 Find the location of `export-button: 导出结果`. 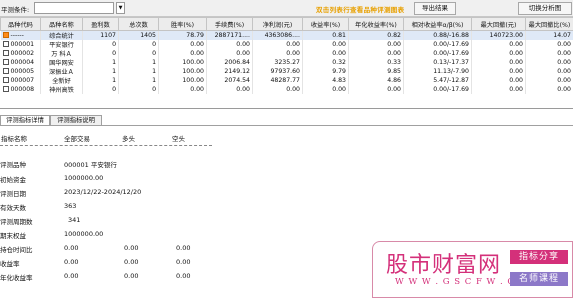

export-button: 导出结果 is located at coordinates (435, 8).